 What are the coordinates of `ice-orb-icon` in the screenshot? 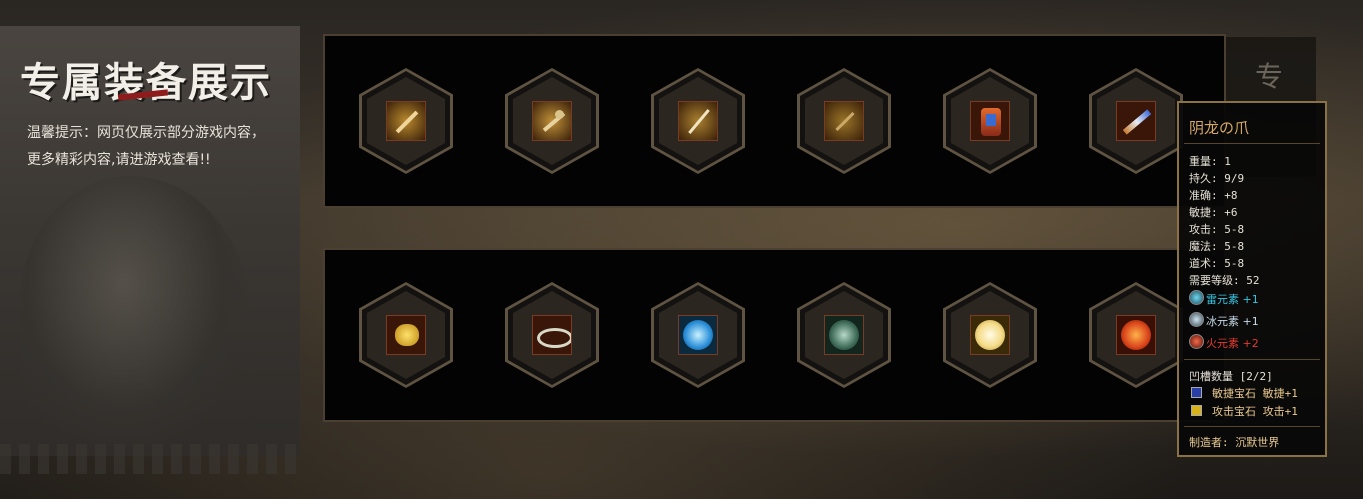 It's located at (698, 335).